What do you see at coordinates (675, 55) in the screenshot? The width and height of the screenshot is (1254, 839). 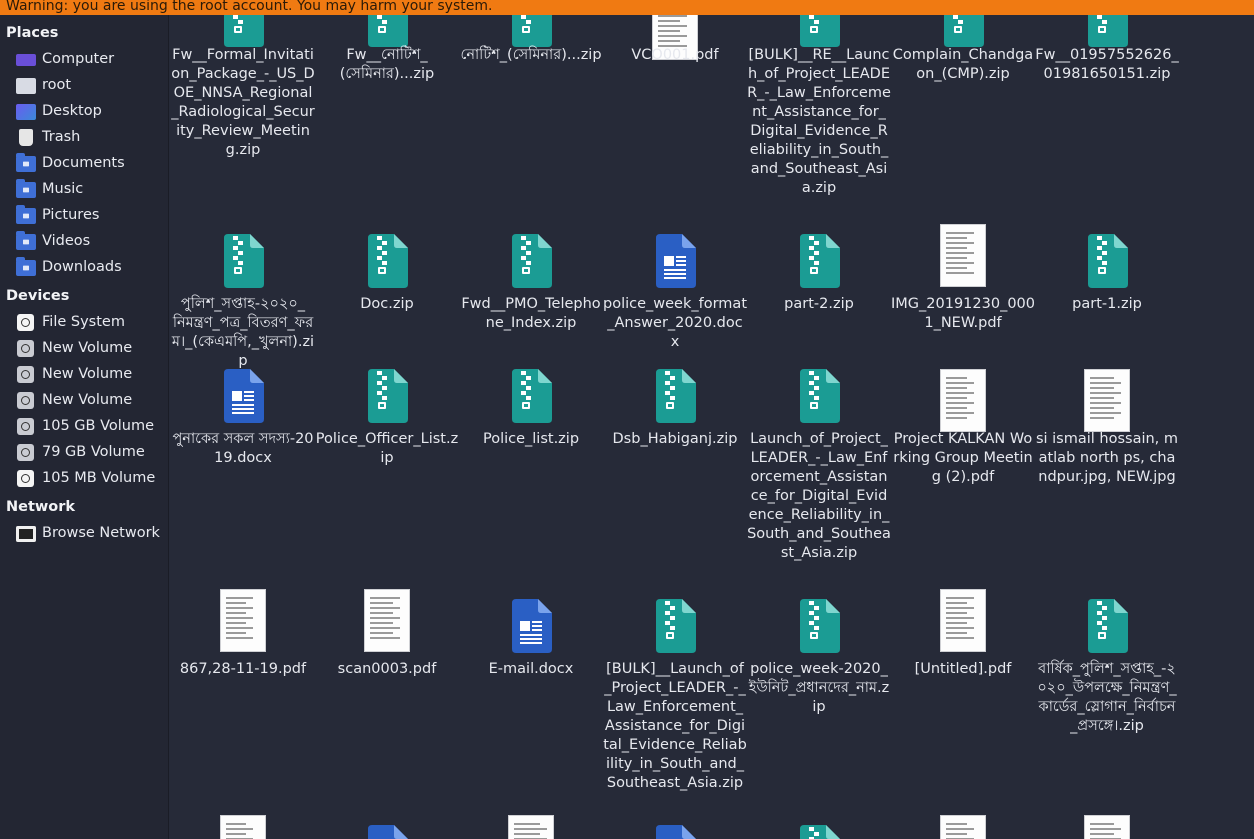 I see `file-name-label: VCO001.pdf` at bounding box center [675, 55].